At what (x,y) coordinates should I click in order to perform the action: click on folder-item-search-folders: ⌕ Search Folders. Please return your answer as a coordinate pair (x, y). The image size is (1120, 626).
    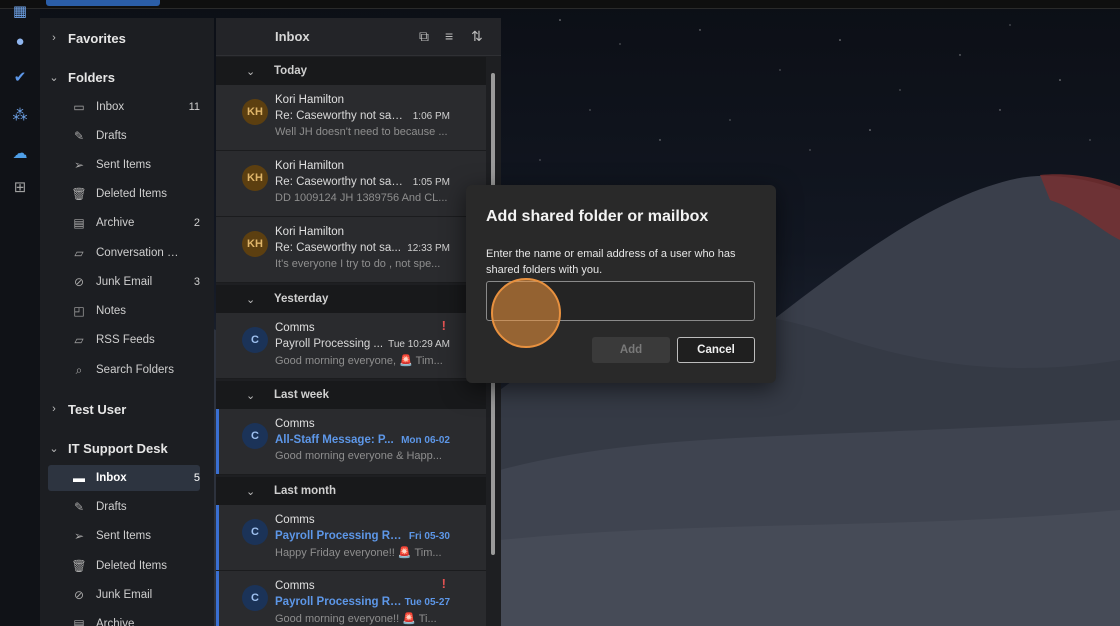
    Looking at the image, I should click on (124, 370).